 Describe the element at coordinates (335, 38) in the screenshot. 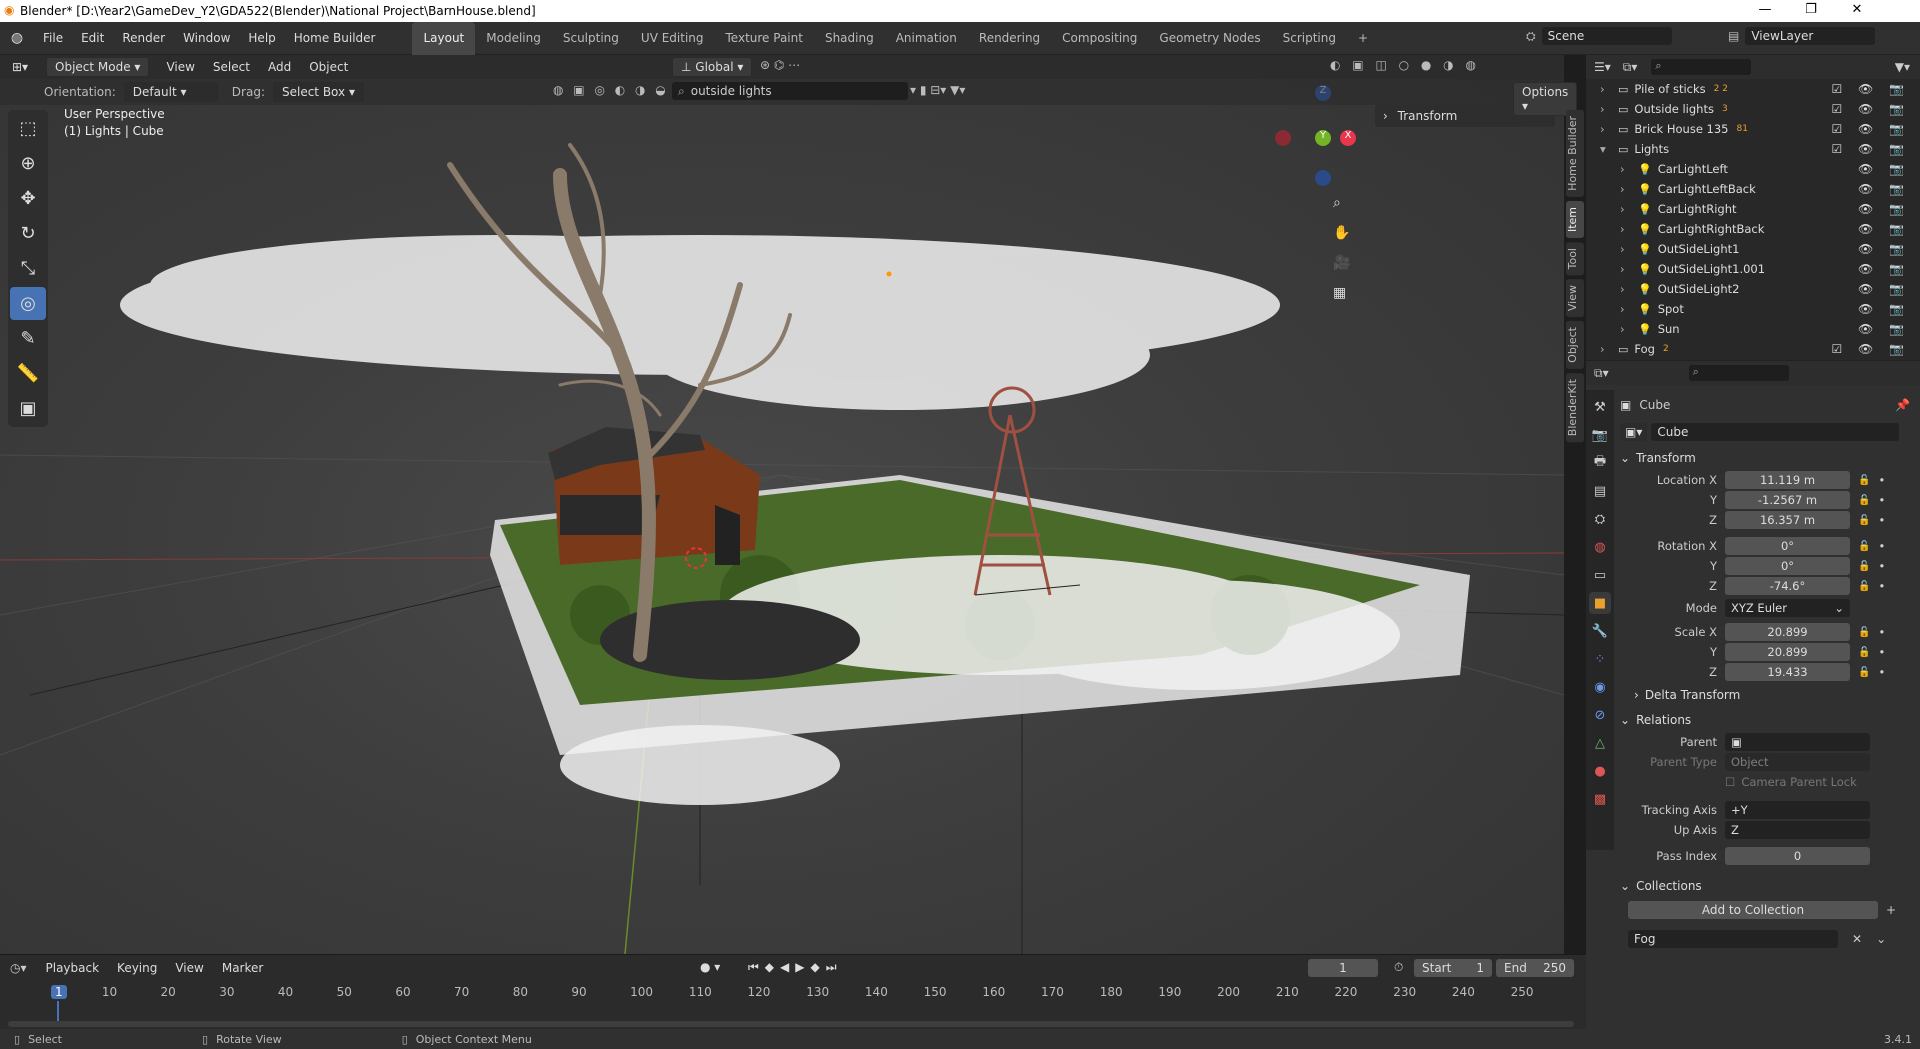

I see `menu-home-builder: Home Builder` at that location.